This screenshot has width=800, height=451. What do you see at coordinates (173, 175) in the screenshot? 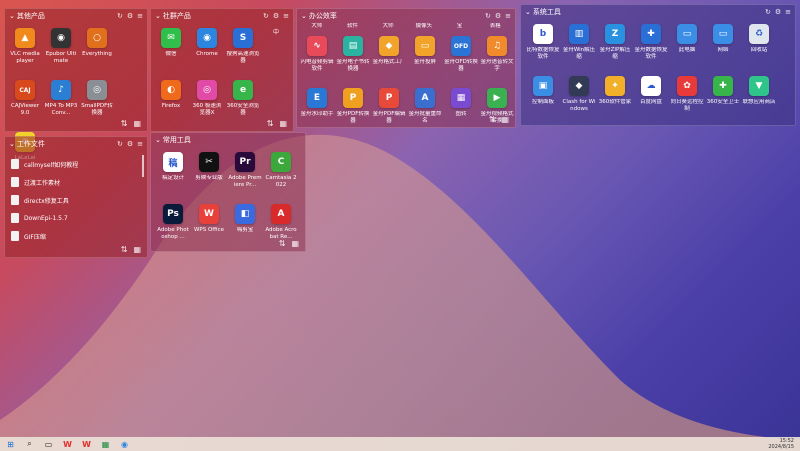
I see `app-shortcut: 稿稿定设计` at bounding box center [173, 175].